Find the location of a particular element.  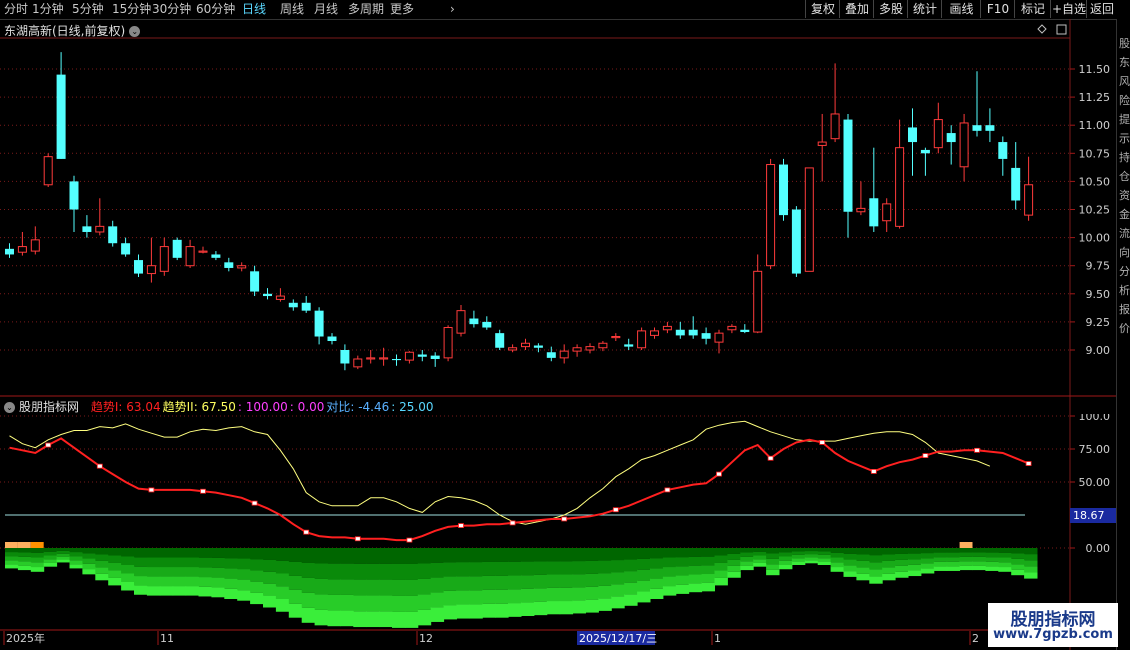

chevron-down-icon: ⌄ is located at coordinates (9, 407).